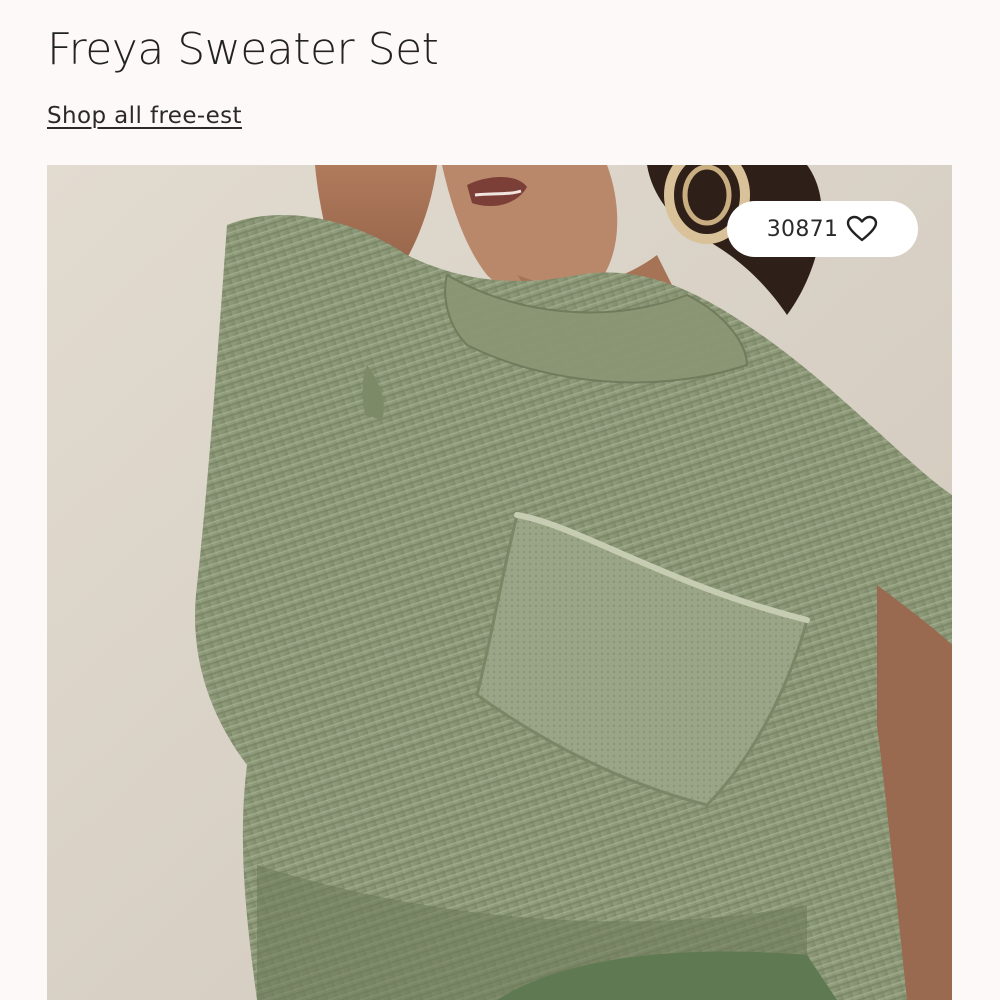 This screenshot has width=1000, height=1000. Describe the element at coordinates (144, 116) in the screenshot. I see `shop-all-link: Shop all free-est` at that location.